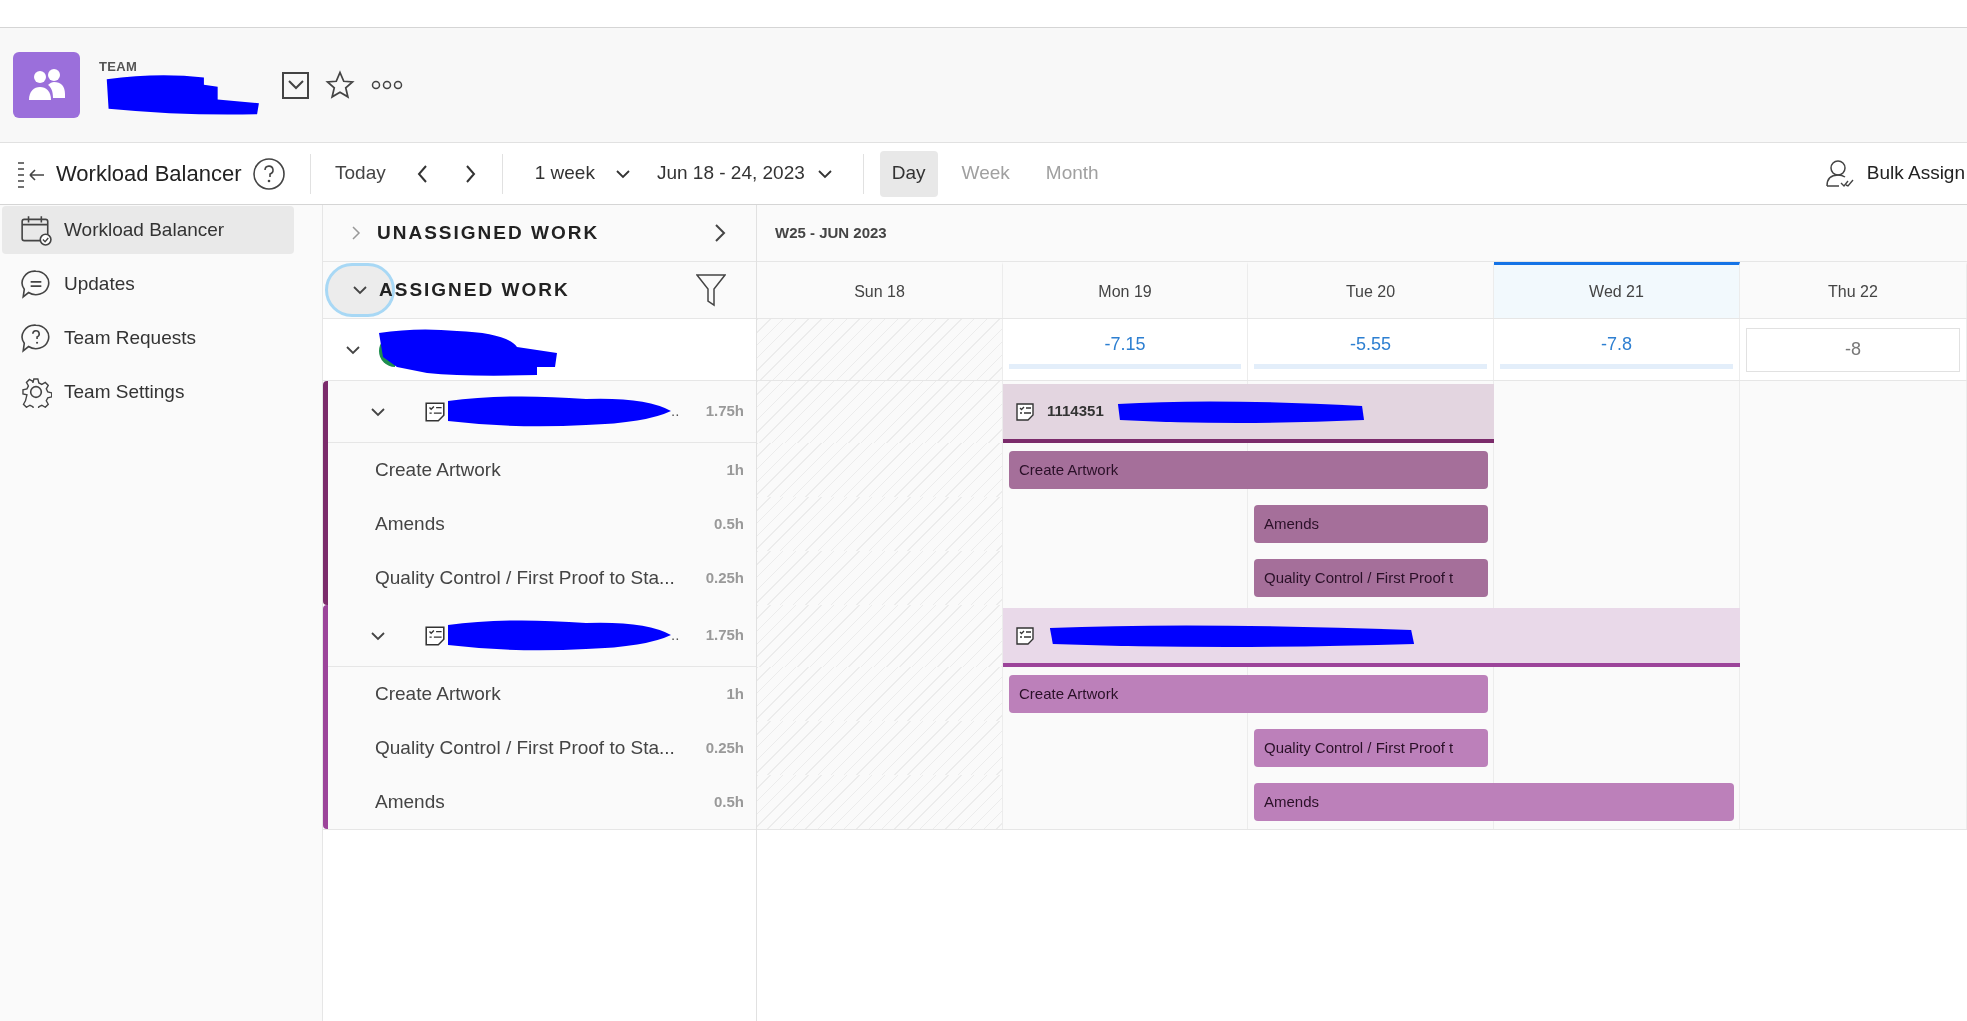  I want to click on project-bar: 1114351, so click(1248, 413).